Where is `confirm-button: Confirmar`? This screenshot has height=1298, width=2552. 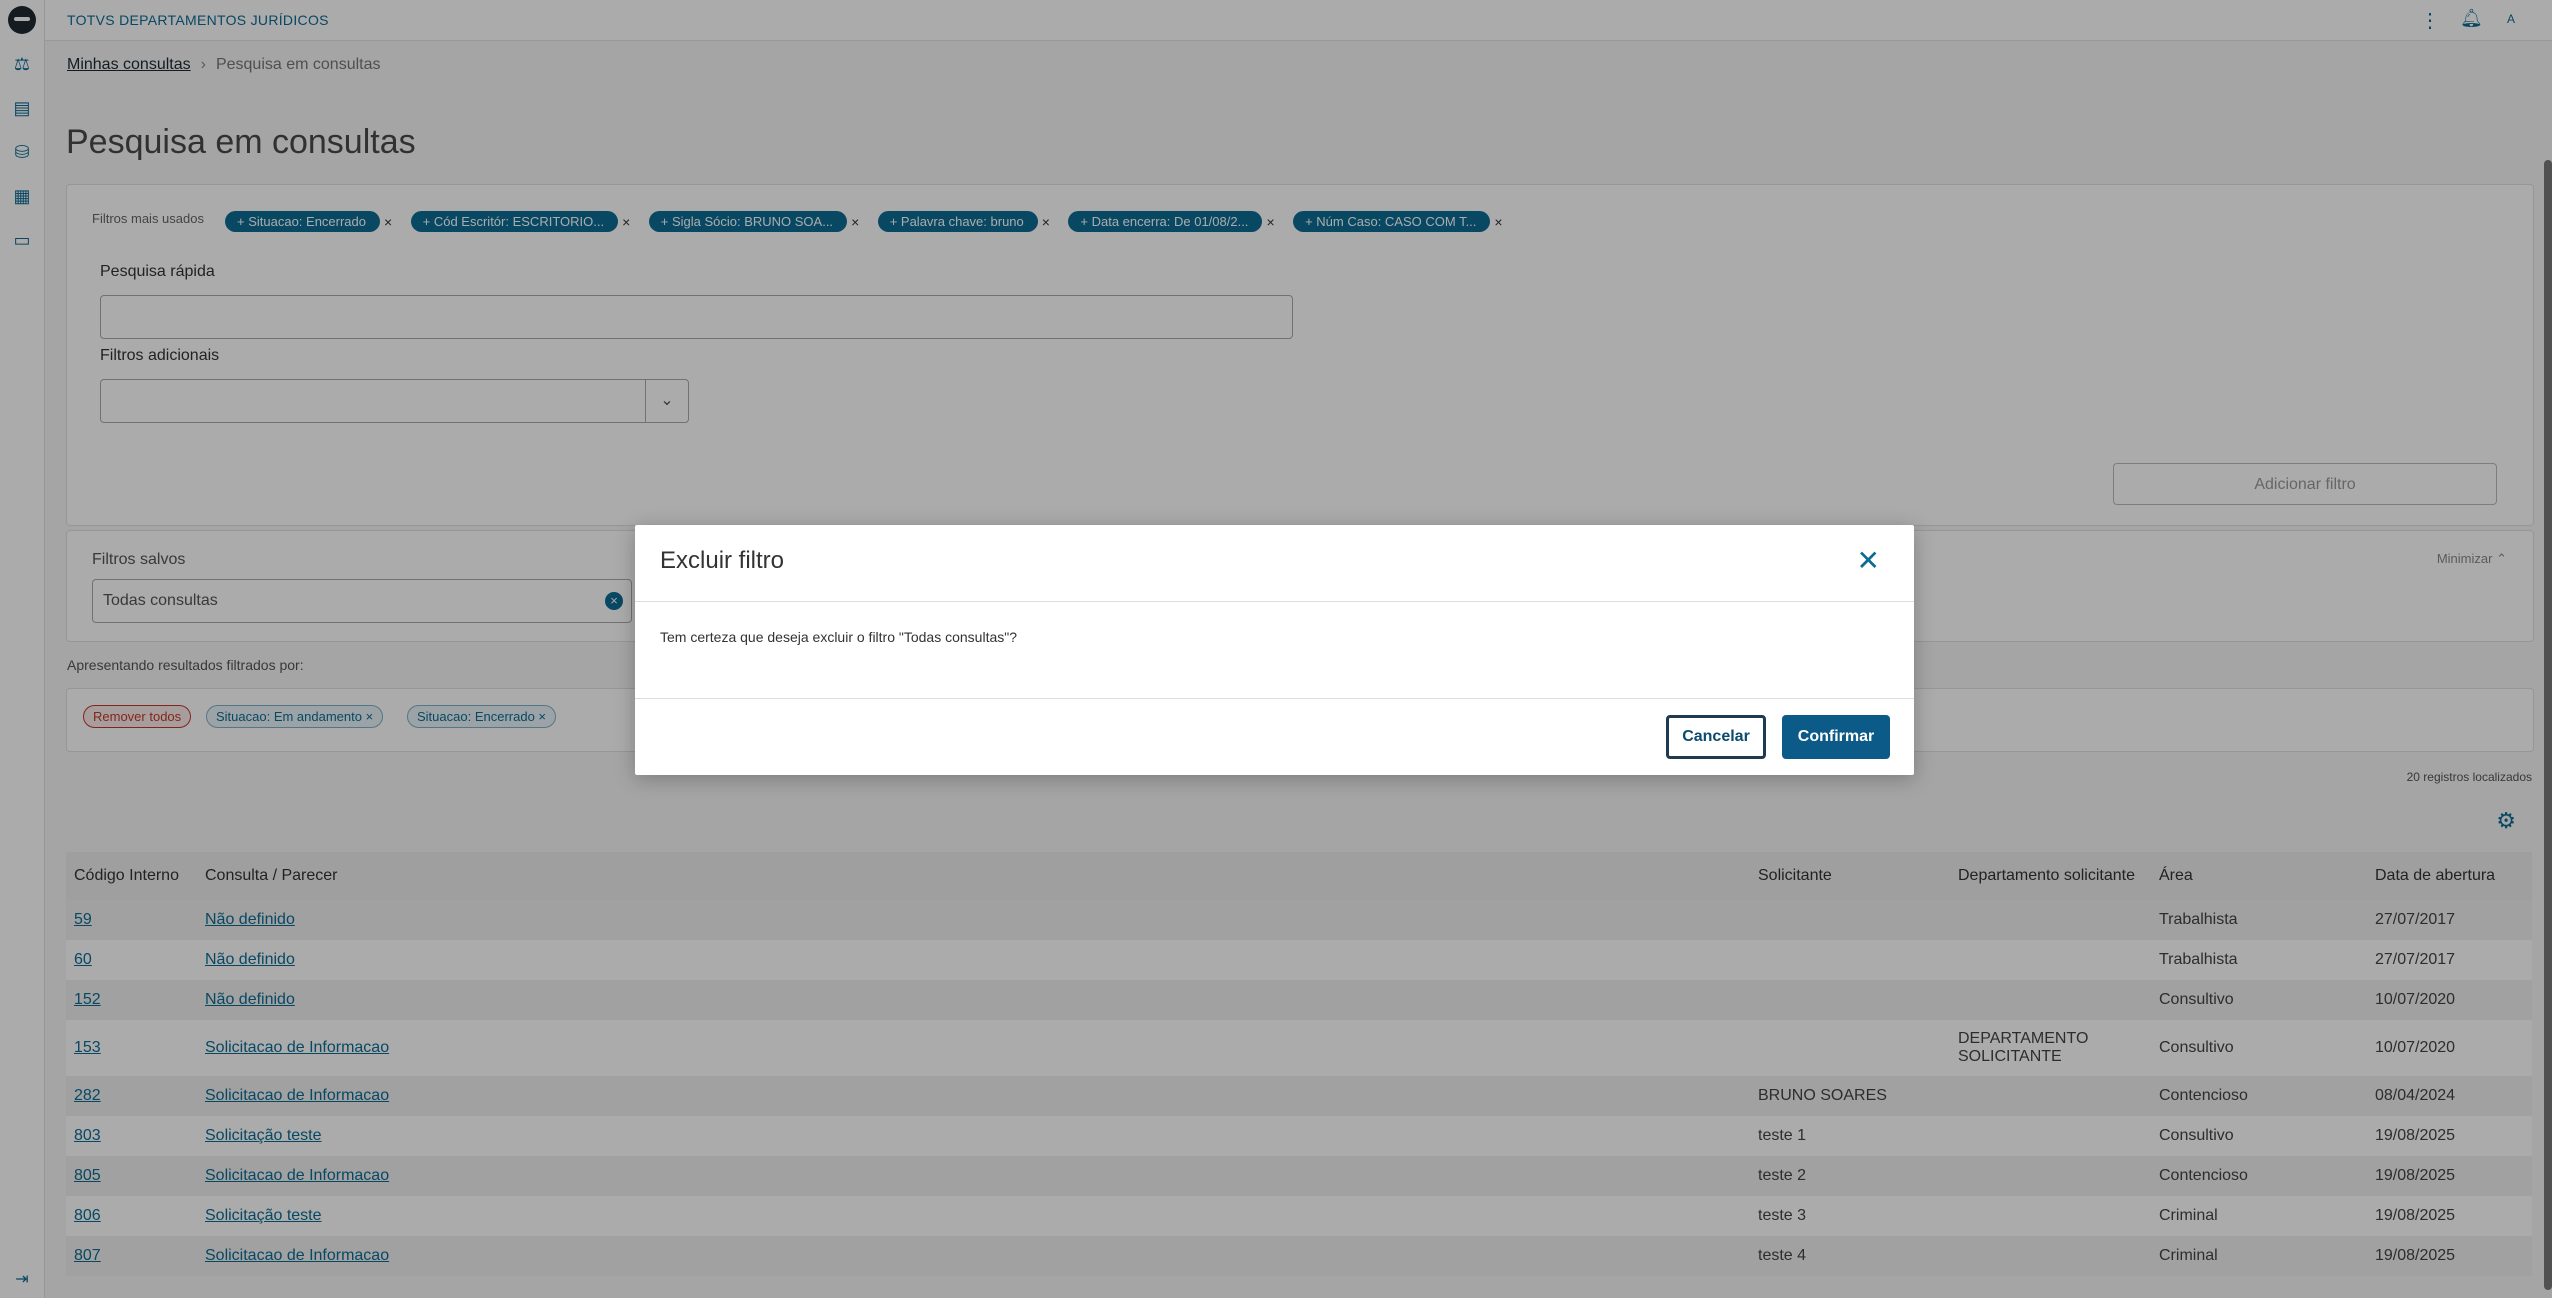 confirm-button: Confirmar is located at coordinates (1836, 737).